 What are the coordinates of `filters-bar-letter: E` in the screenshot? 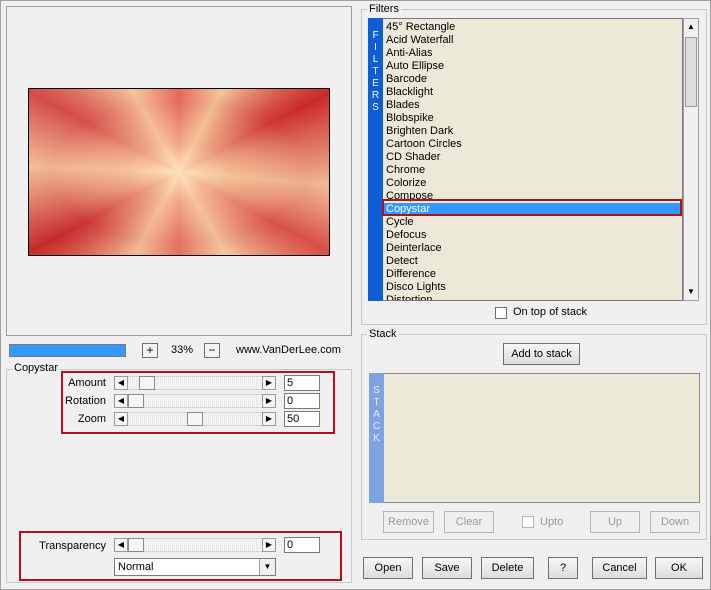 It's located at (375, 83).